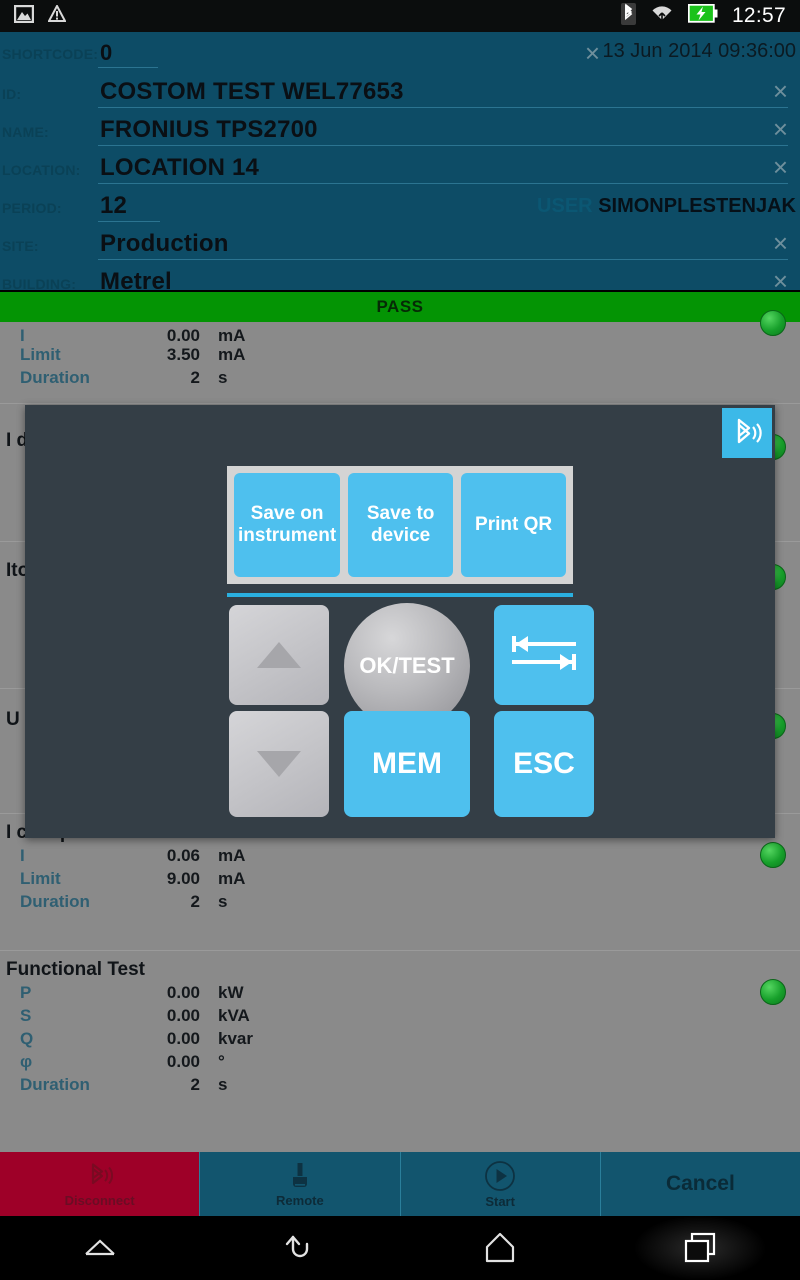 The height and width of the screenshot is (1280, 800). I want to click on measurement-row: Limit 3.50 mA, so click(400, 356).